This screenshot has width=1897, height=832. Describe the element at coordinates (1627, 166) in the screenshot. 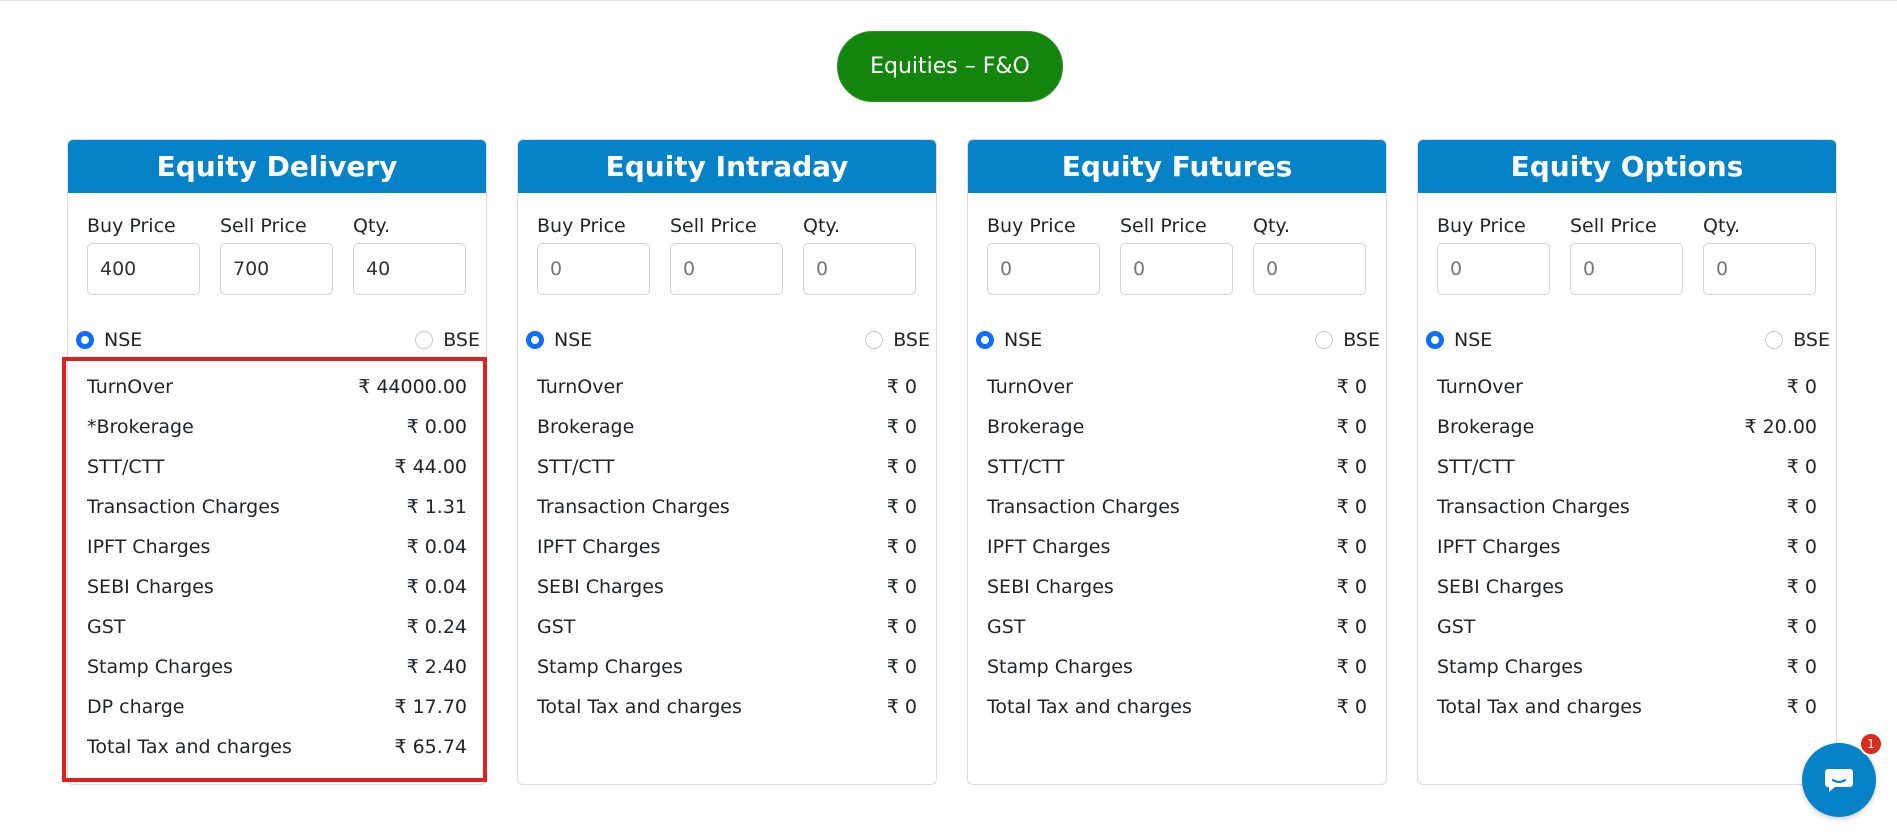

I see `card-title: Equity Options` at that location.